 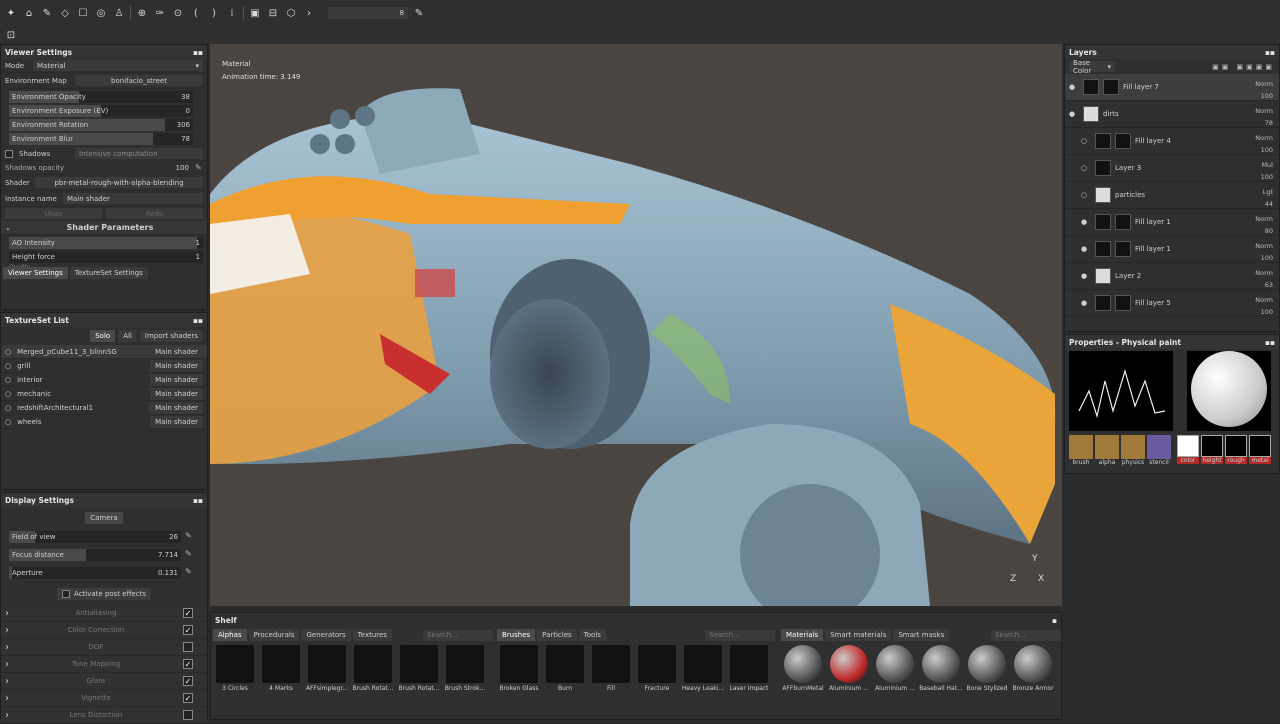 I want to click on shadows-field: Intensive computation, so click(x=139, y=153).